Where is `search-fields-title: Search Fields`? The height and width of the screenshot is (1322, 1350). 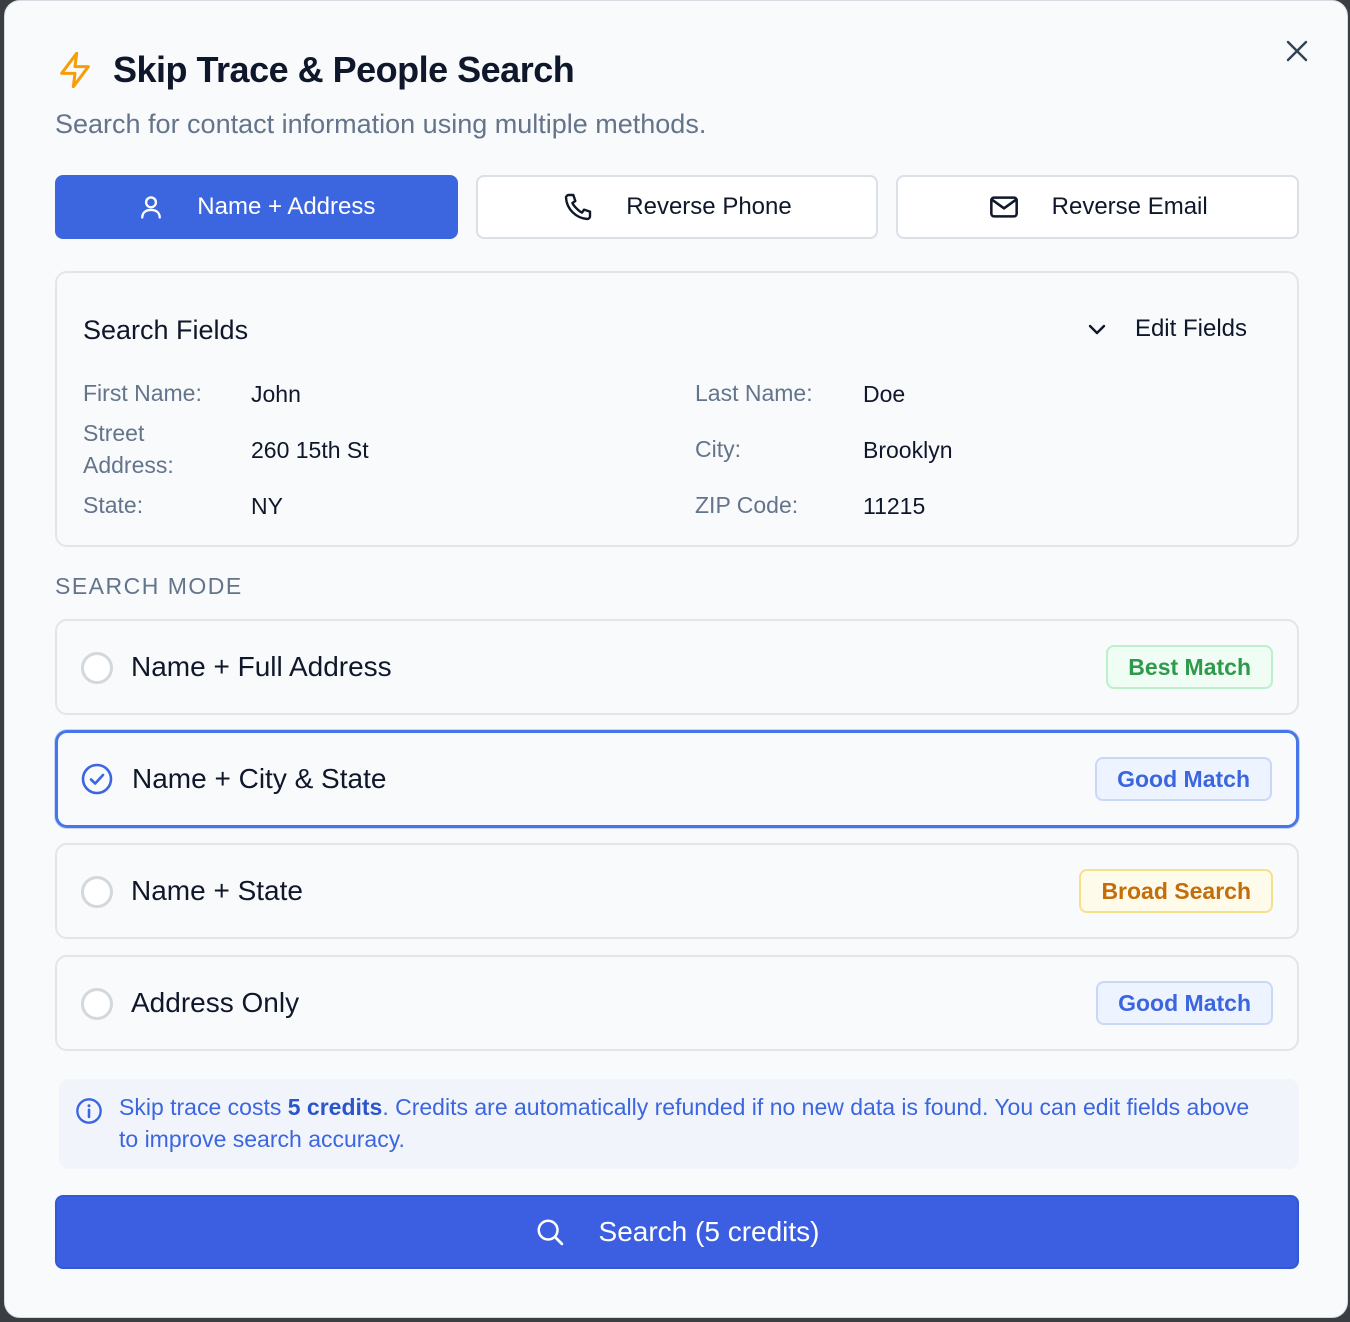 search-fields-title: Search Fields is located at coordinates (166, 330).